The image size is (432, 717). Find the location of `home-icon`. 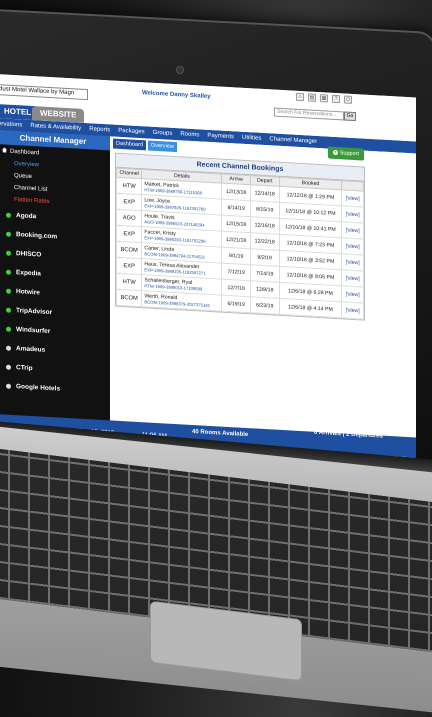

home-icon is located at coordinates (4, 149).